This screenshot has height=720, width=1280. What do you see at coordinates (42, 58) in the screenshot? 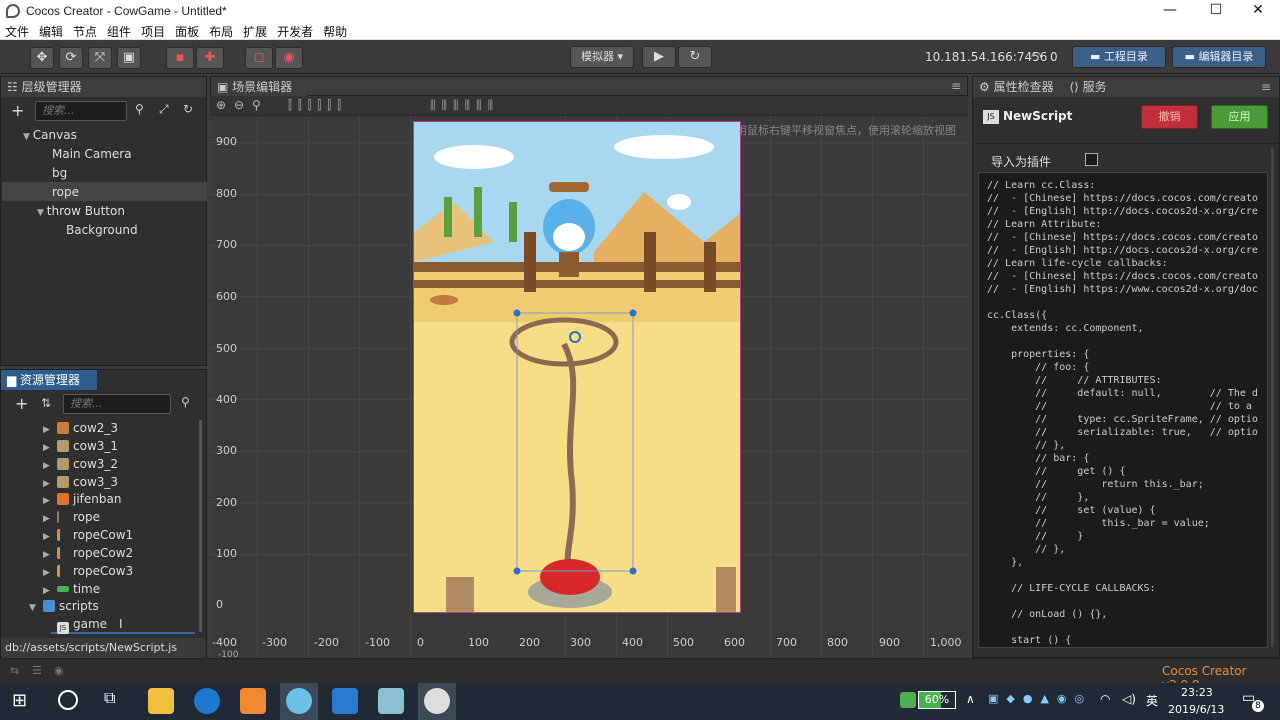
I see `move-tool-icon: ✥` at bounding box center [42, 58].